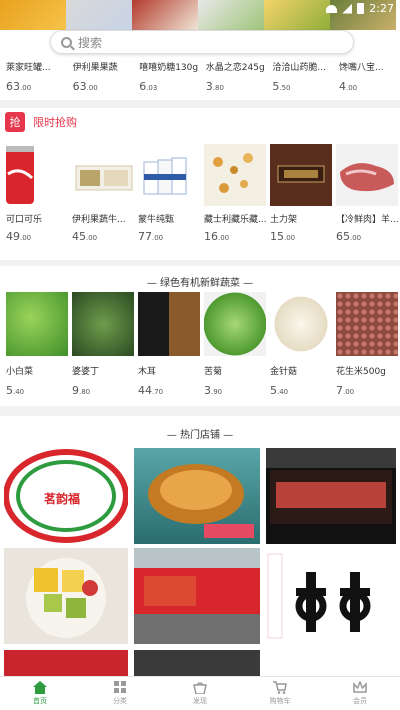 This screenshot has width=400, height=710. What do you see at coordinates (200, 122) in the screenshot?
I see `flash-sale-header: 抢 限时抢购` at bounding box center [200, 122].